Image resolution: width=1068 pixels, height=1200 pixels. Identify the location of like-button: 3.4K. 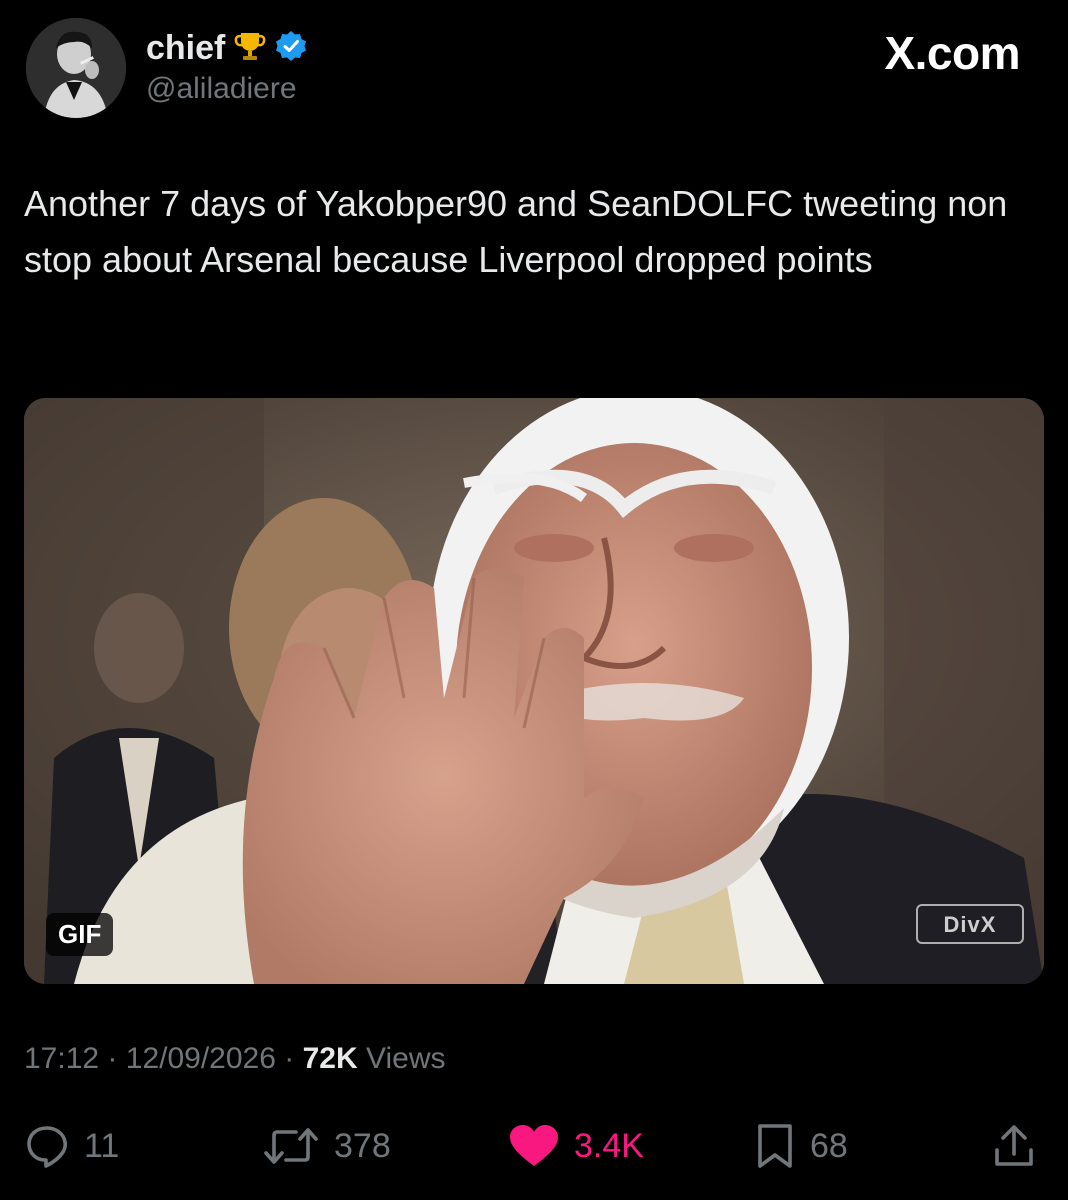
(576, 1146).